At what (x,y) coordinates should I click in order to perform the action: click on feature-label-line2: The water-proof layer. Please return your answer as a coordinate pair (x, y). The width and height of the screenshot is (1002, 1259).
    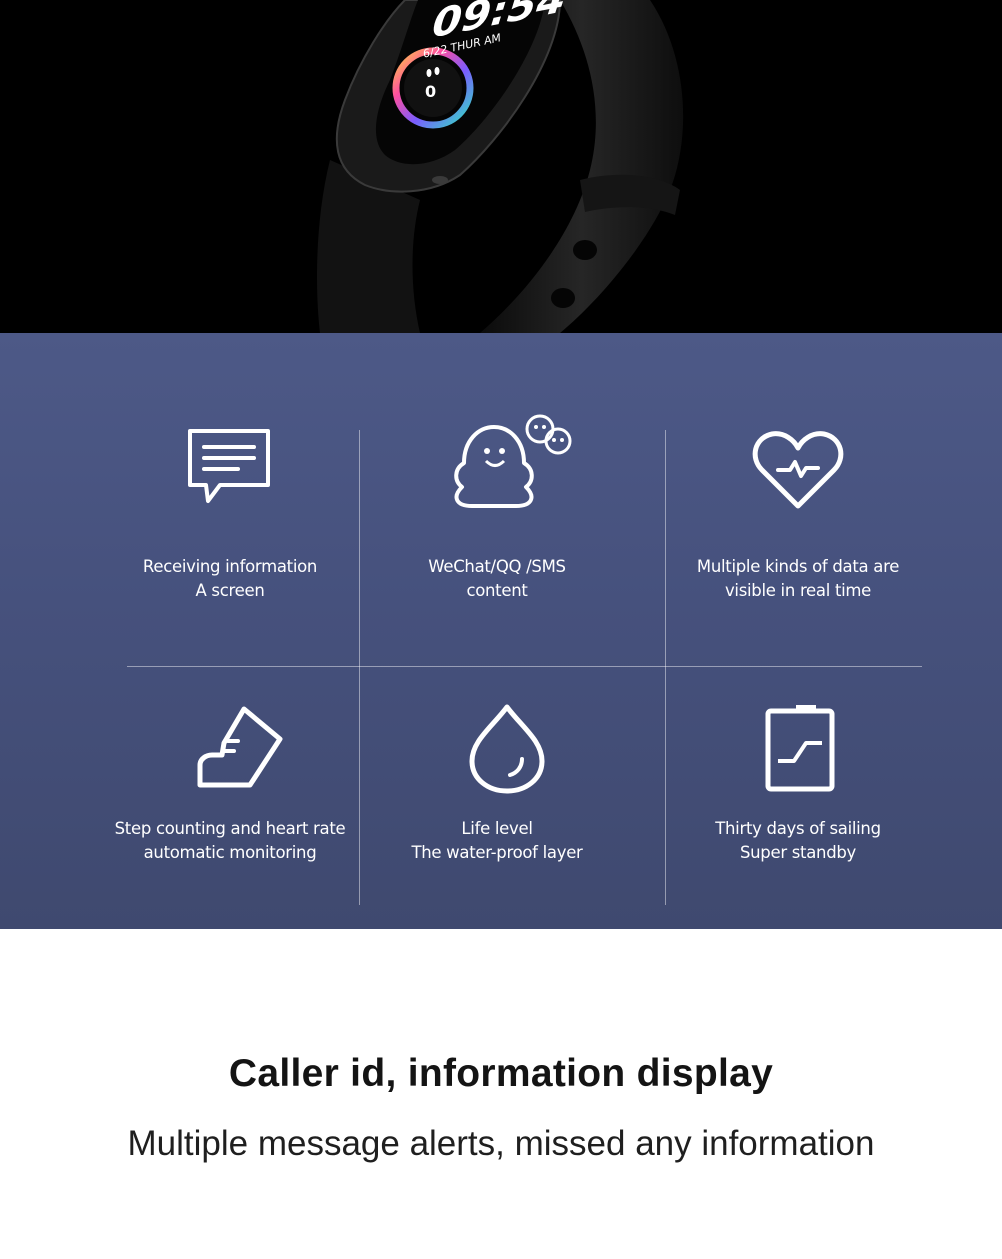
    Looking at the image, I should click on (497, 852).